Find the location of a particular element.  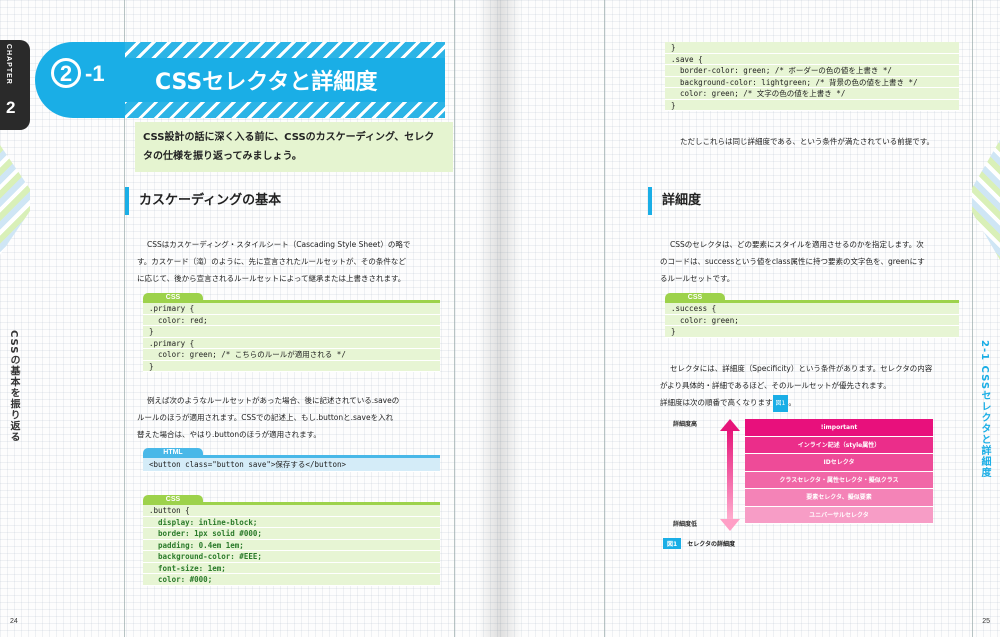

section-title: CSSセレクタと詳細度 is located at coordinates (266, 82).